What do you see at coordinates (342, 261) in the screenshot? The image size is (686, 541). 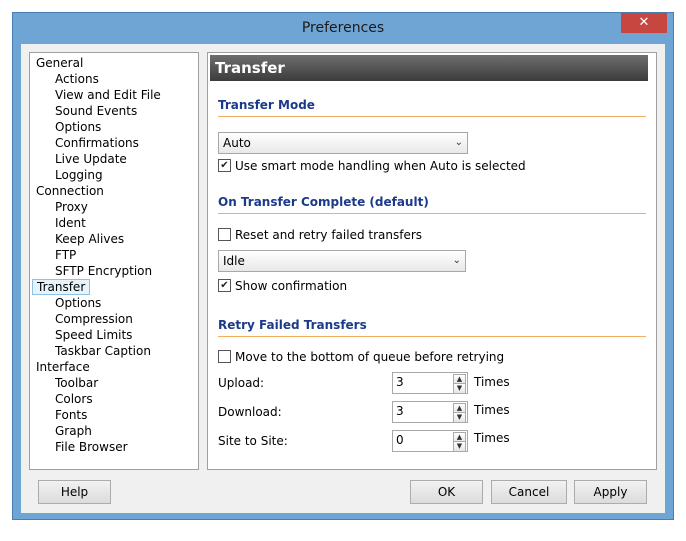 I see `on-complete-select: Idle ⌄` at bounding box center [342, 261].